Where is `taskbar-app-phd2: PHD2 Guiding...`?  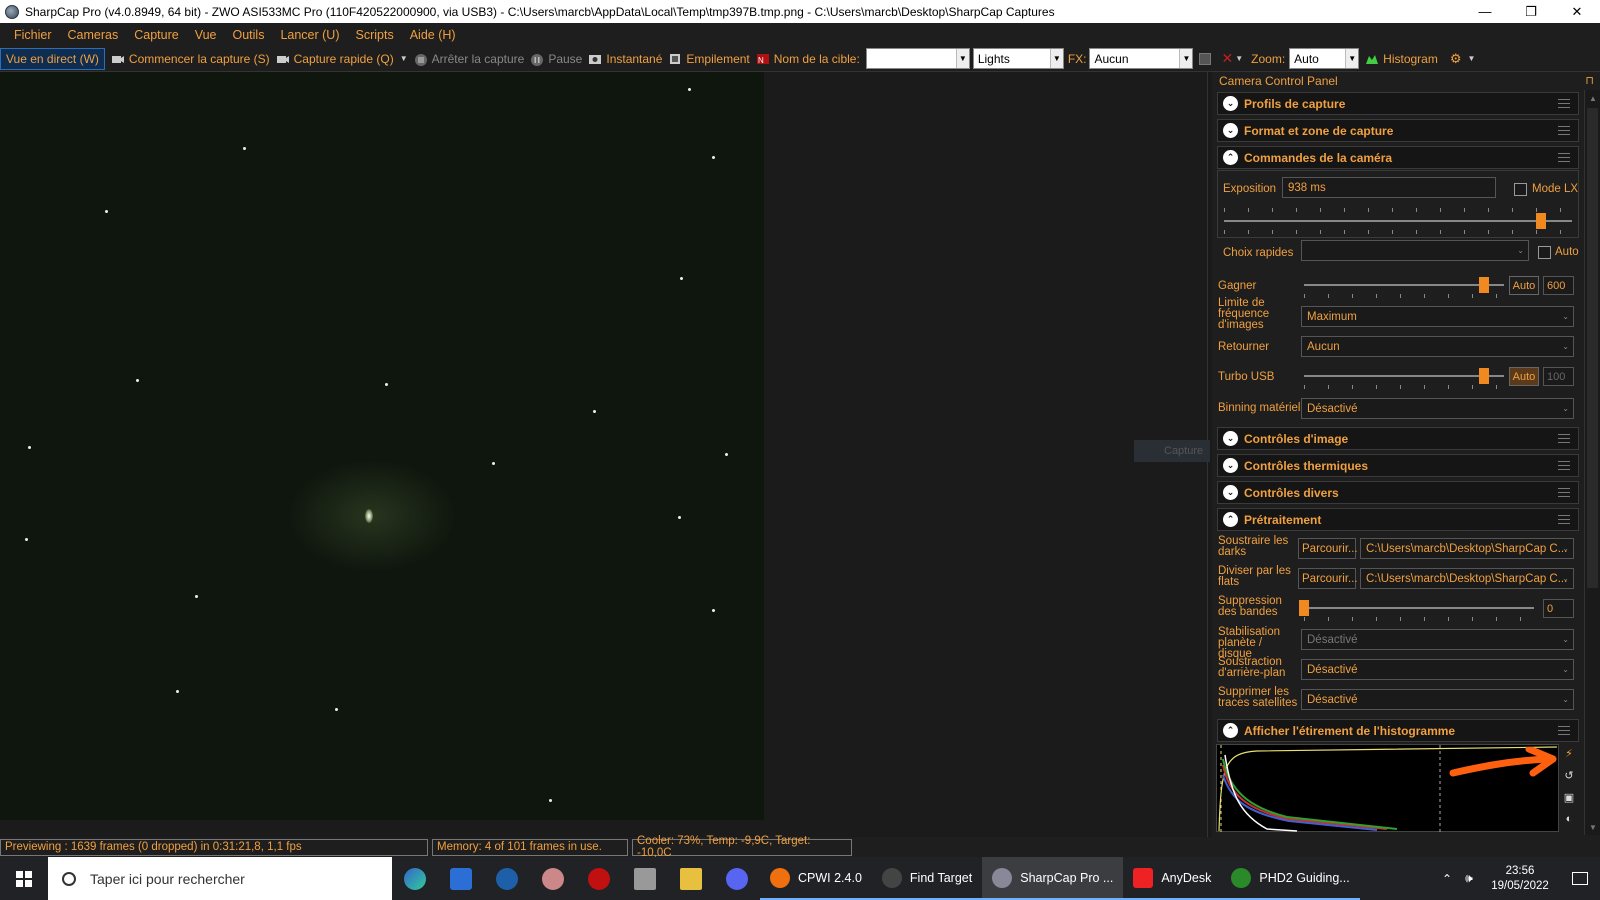
taskbar-app-phd2: PHD2 Guiding... is located at coordinates (1290, 878).